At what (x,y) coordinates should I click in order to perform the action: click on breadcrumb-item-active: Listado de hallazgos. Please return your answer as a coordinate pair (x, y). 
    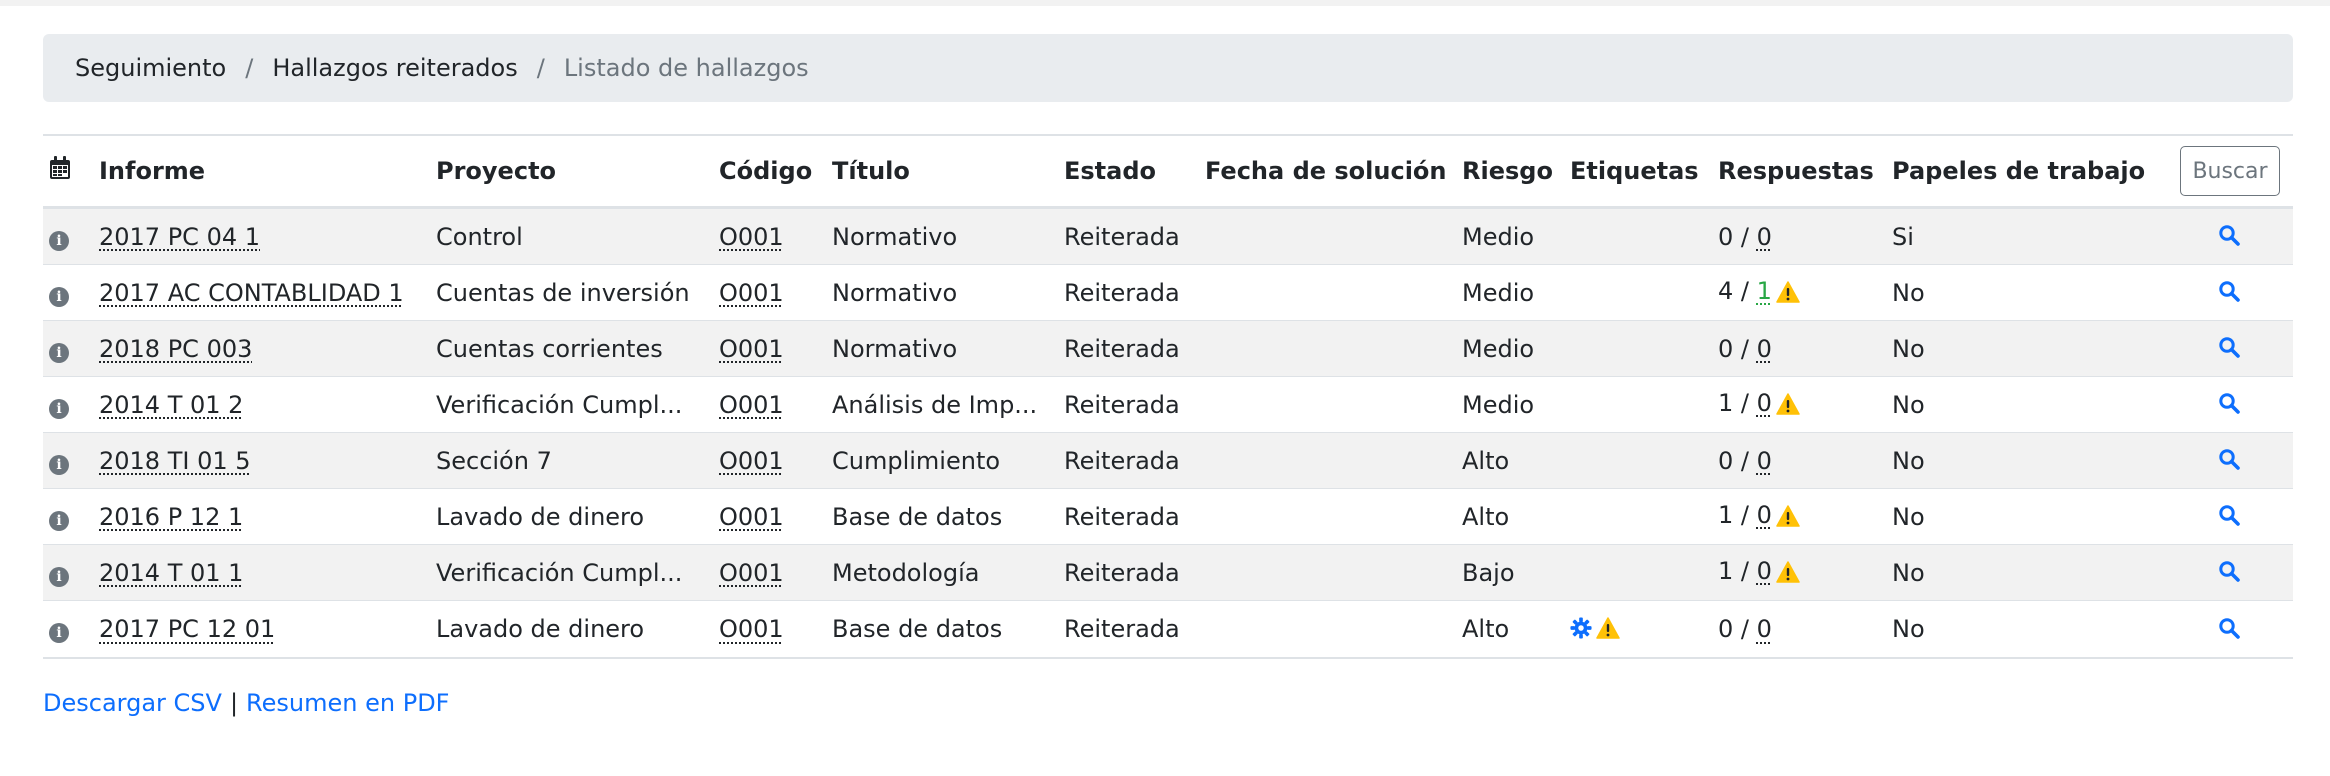
    Looking at the image, I should click on (686, 68).